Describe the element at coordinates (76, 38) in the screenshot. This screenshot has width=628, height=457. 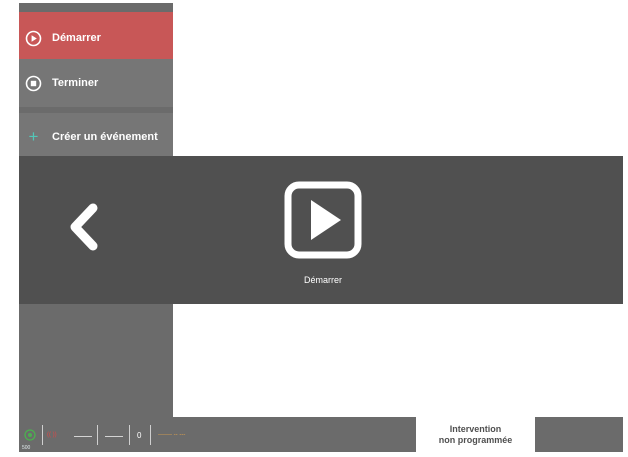
I see `start-label: Démarrer` at that location.